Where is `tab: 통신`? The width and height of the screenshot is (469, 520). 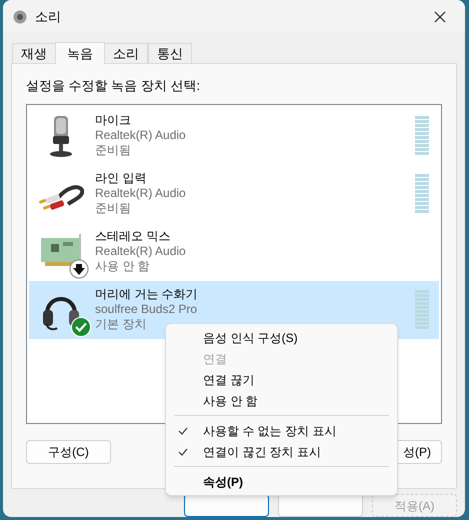
tab: 통신 is located at coordinates (170, 53).